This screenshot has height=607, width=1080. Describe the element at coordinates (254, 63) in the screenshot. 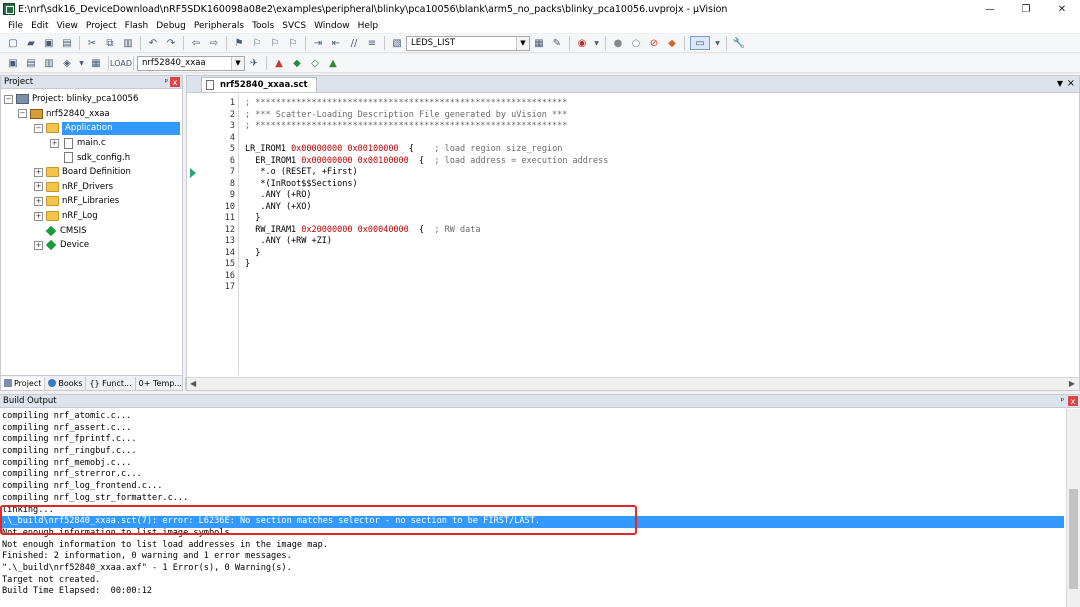

I see `target-options-icon: ✈` at that location.